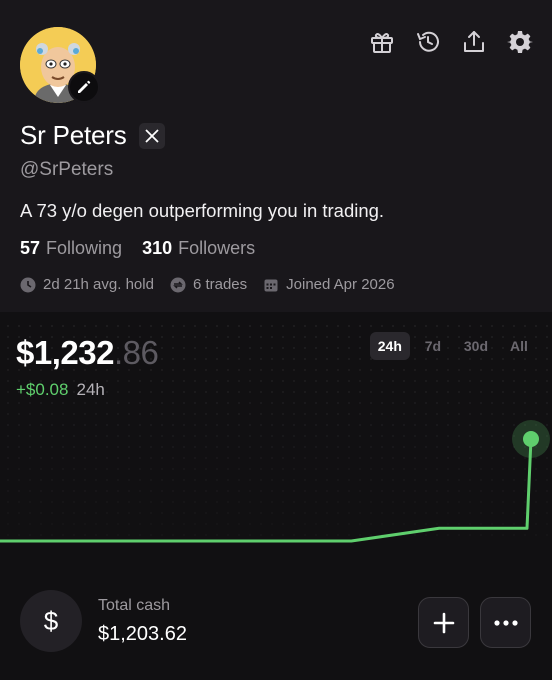 The height and width of the screenshot is (680, 552). I want to click on avg-hold-stat: 2d 21h avg. hold, so click(87, 284).